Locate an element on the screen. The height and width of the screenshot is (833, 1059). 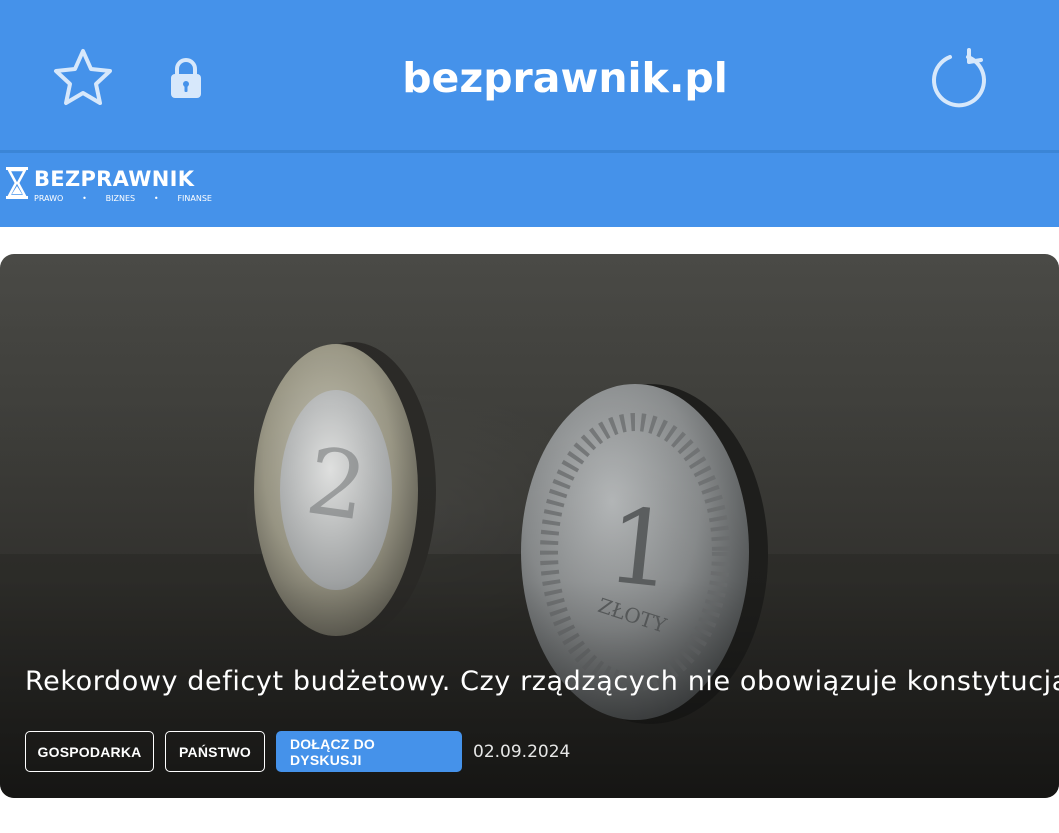
lock-icon is located at coordinates (186, 78).